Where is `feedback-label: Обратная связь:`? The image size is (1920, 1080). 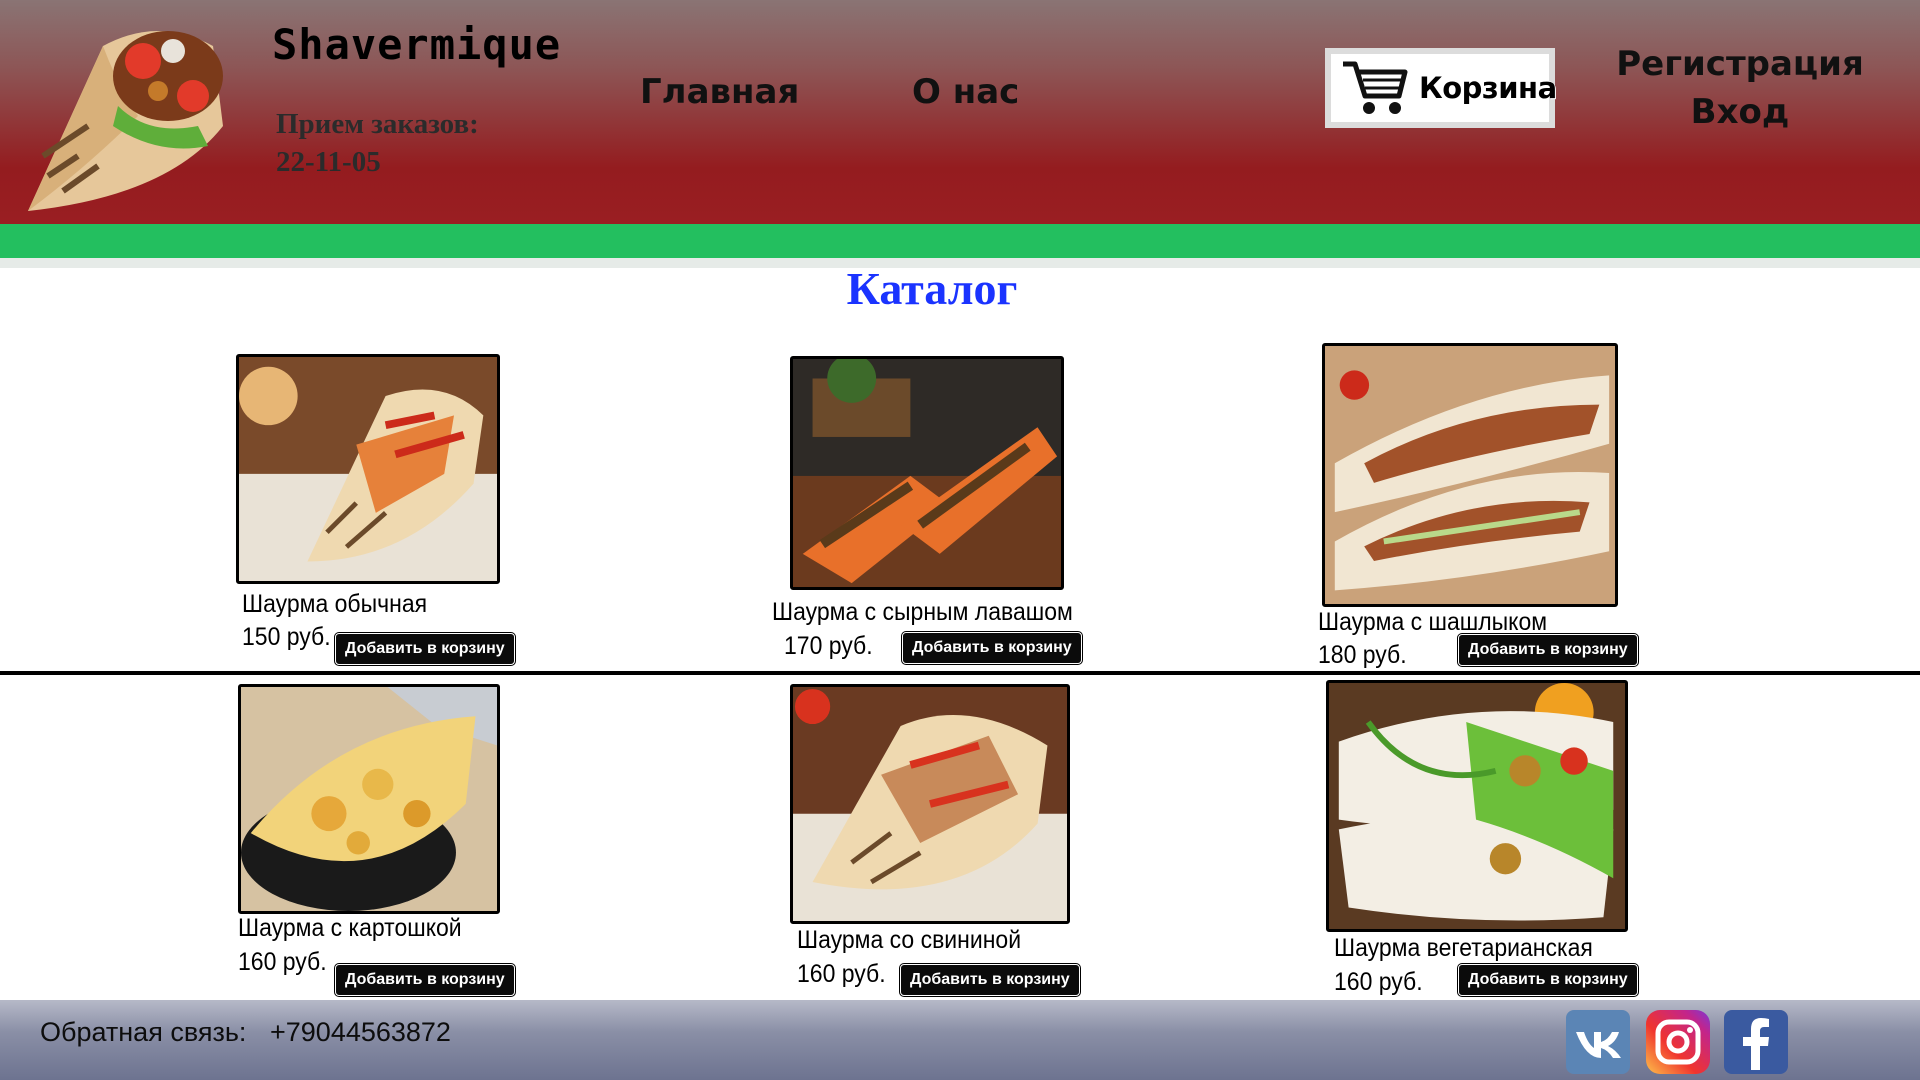 feedback-label: Обратная связь: is located at coordinates (143, 1032).